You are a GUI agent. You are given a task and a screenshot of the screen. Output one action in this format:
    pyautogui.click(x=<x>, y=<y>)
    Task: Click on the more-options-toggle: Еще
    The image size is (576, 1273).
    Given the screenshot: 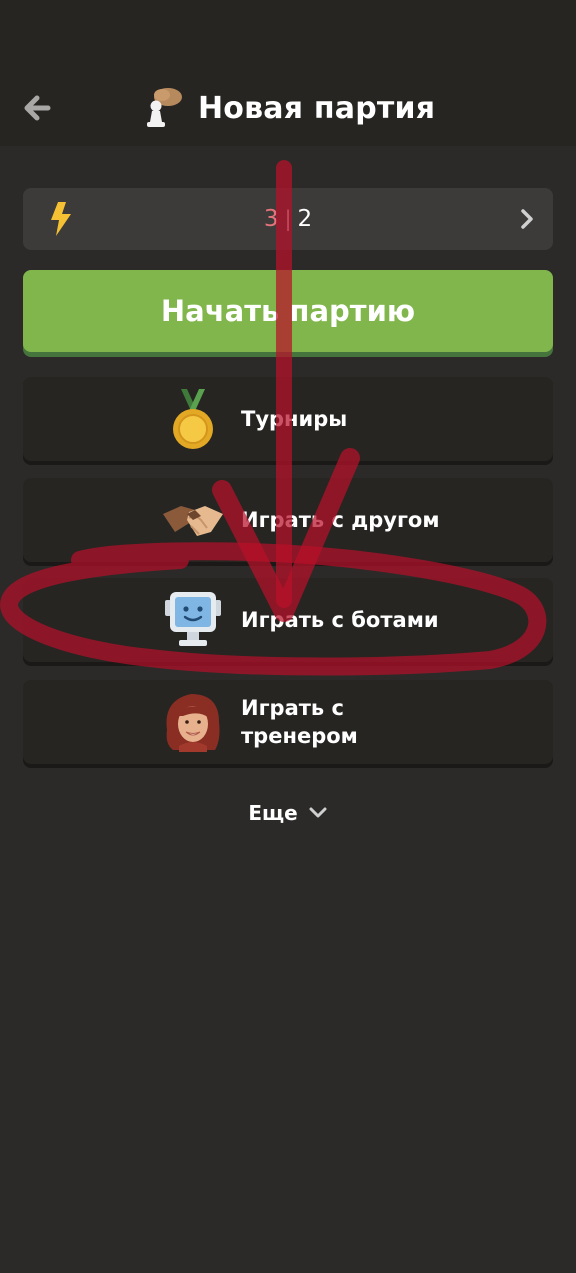 What is the action you would take?
    pyautogui.click(x=288, y=813)
    